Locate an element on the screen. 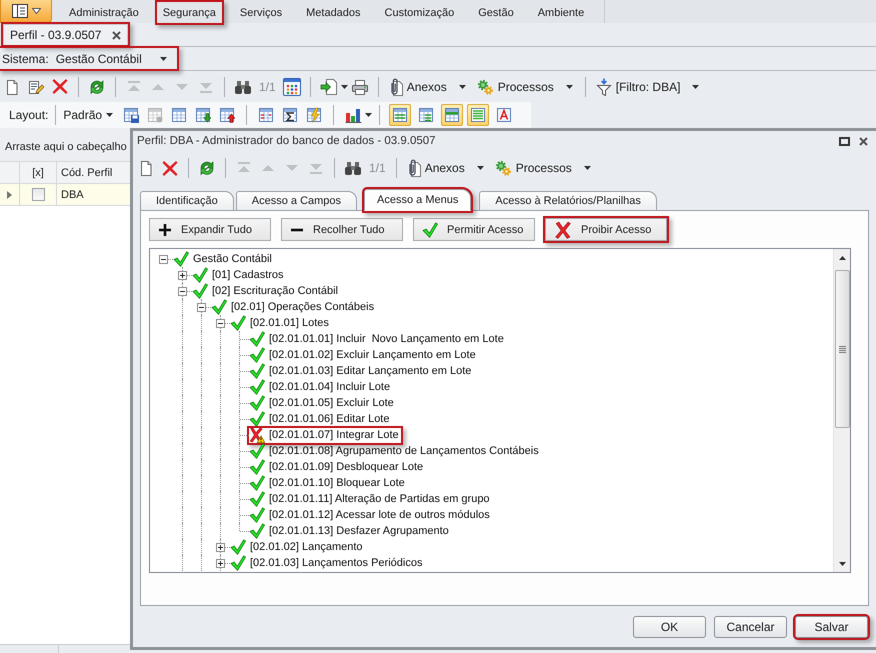 This screenshot has height=653, width=876. menu-item: Segurança is located at coordinates (189, 12).